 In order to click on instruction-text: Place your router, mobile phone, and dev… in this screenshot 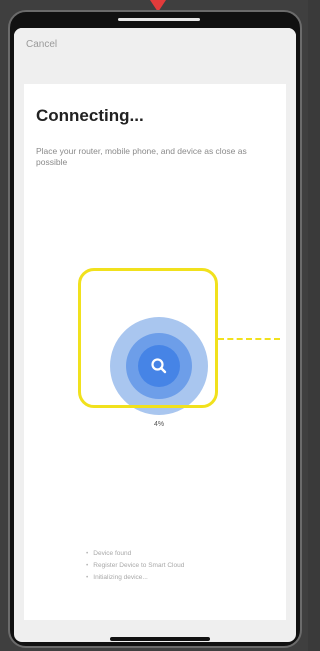, I will do `click(141, 156)`.